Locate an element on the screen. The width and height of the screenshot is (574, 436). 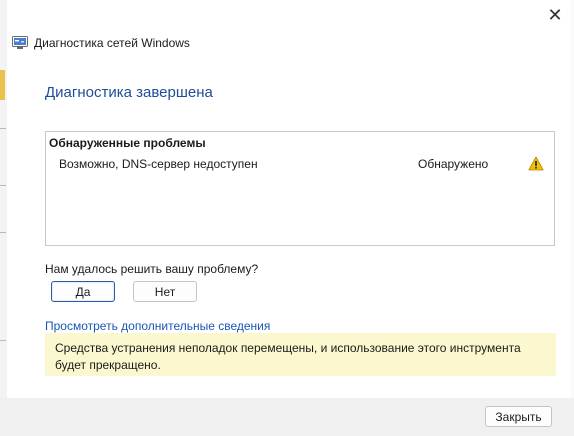
page-title: Диагностика завершена is located at coordinates (129, 92).